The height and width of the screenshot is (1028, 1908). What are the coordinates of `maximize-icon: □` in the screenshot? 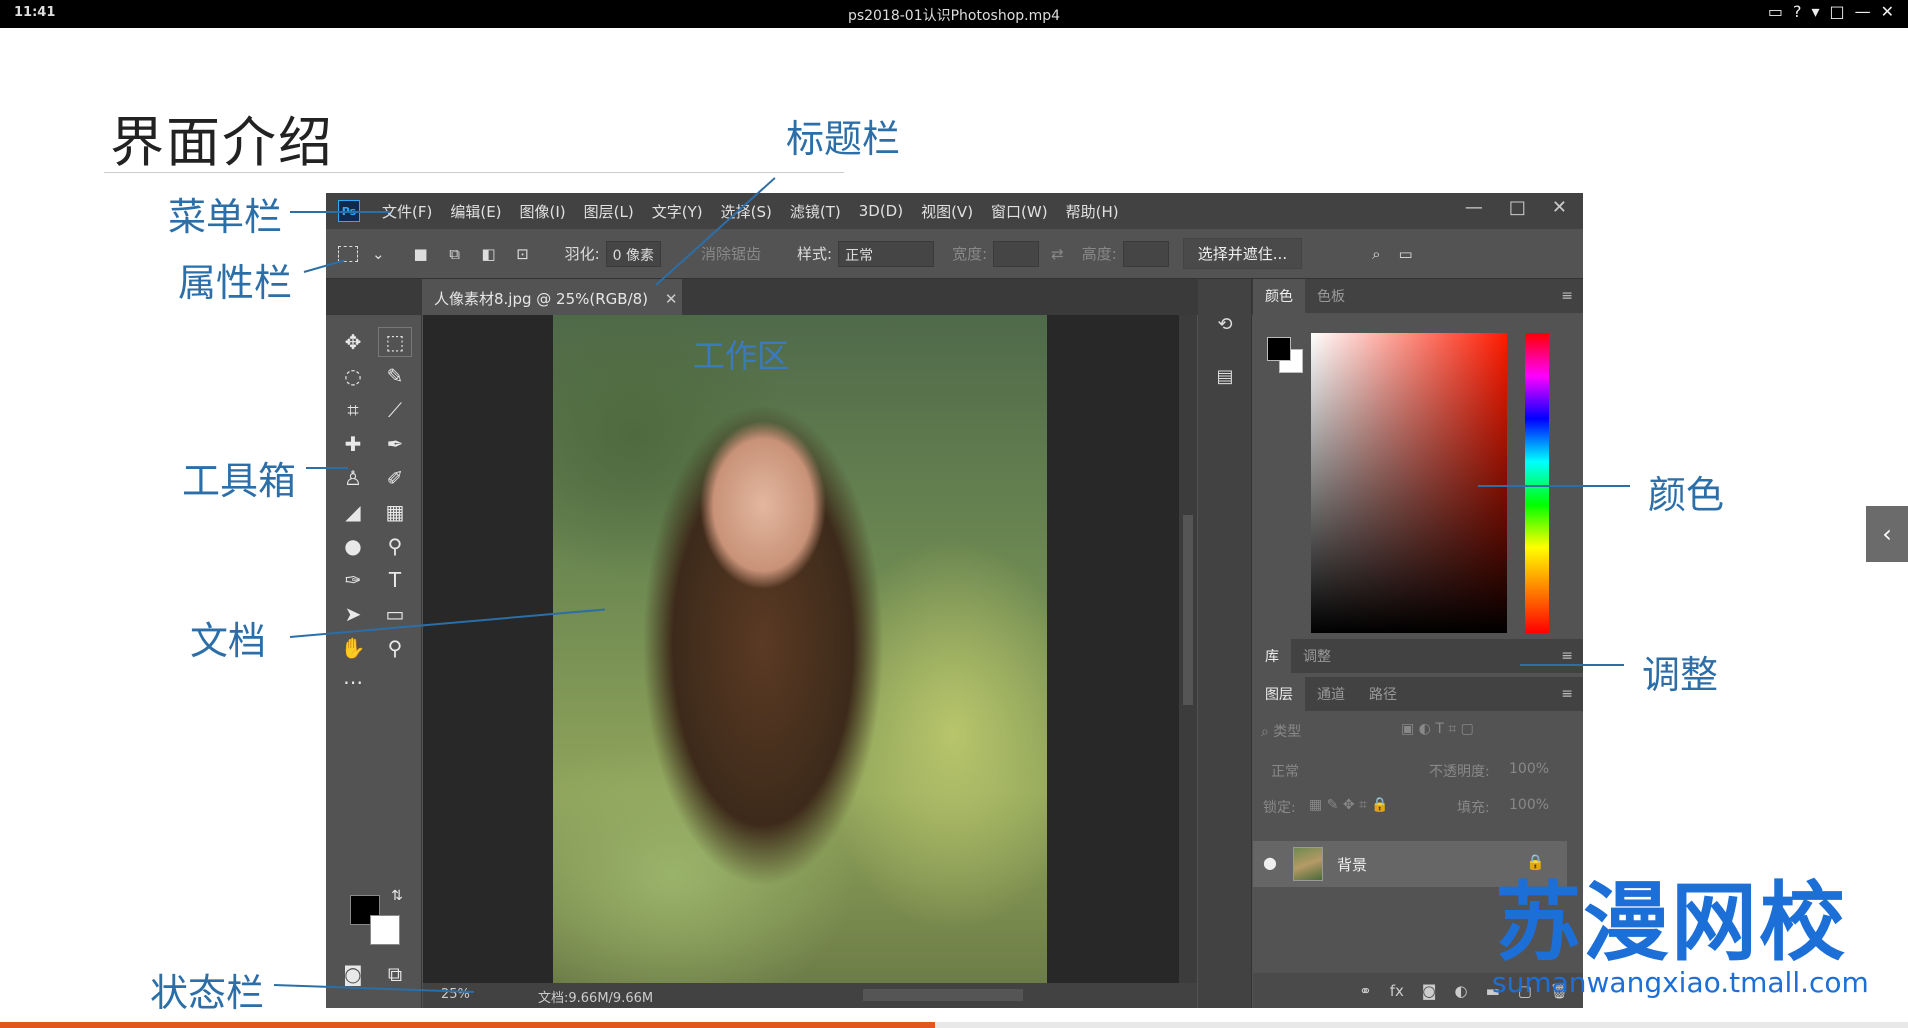 It's located at (1517, 207).